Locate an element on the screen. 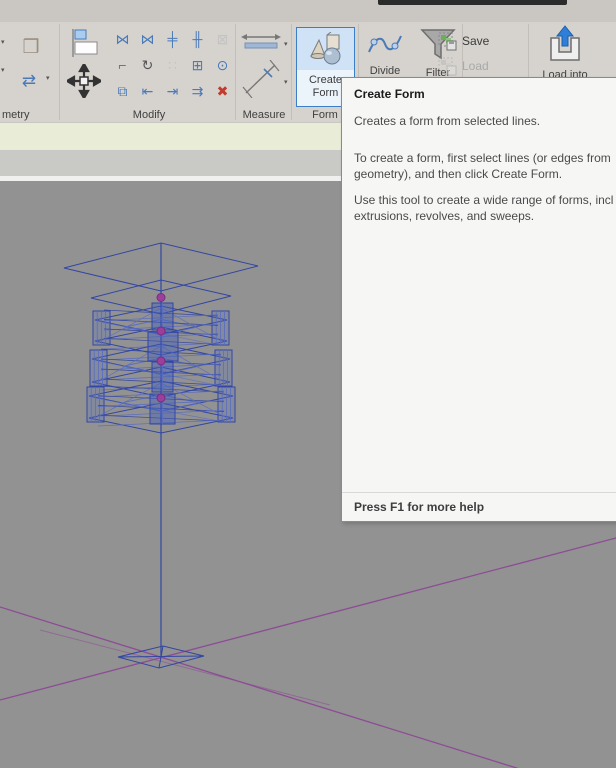 The width and height of the screenshot is (616, 768). panel-label-modify: Modify is located at coordinates (149, 115).